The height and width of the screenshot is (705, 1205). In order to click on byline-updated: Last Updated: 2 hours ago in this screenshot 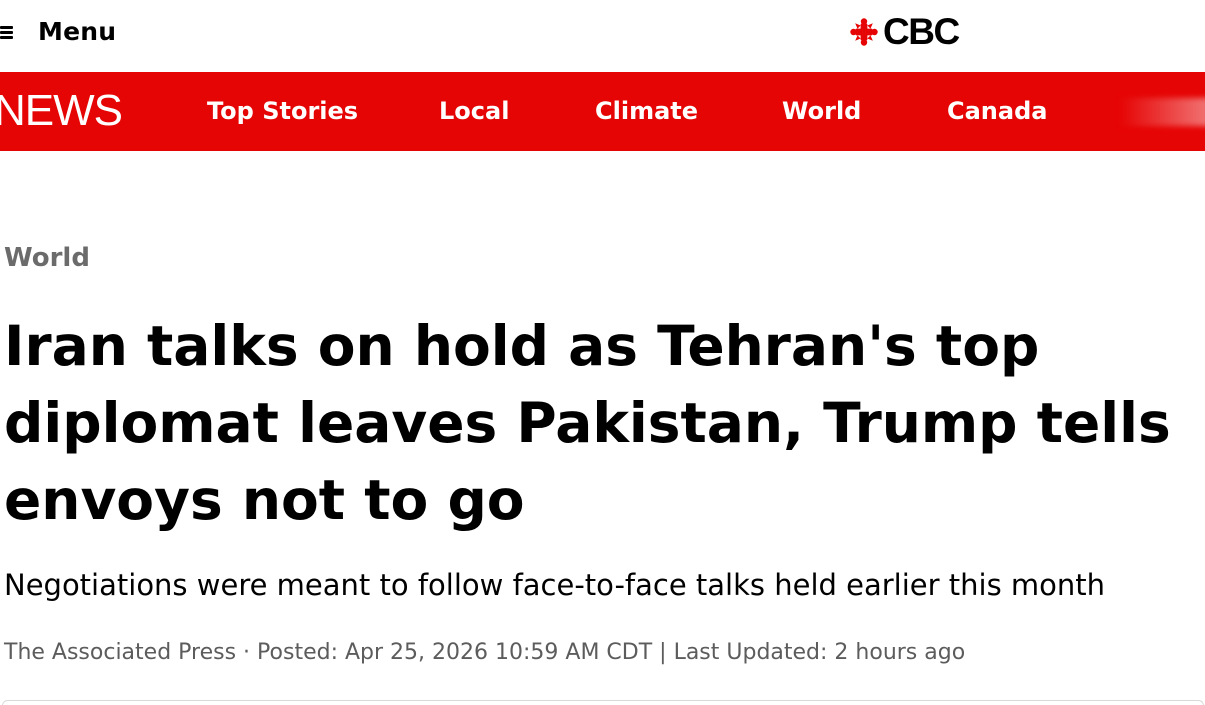, I will do `click(819, 652)`.